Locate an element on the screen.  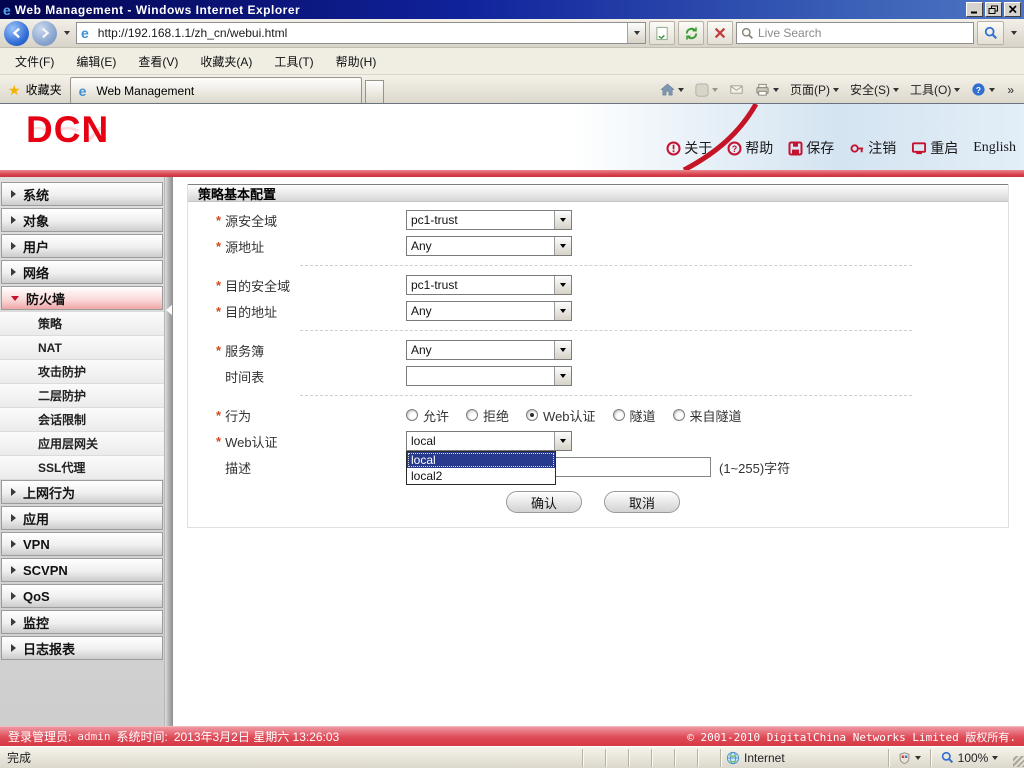
action-radio-option: 拒绝 is located at coordinates (487, 415).